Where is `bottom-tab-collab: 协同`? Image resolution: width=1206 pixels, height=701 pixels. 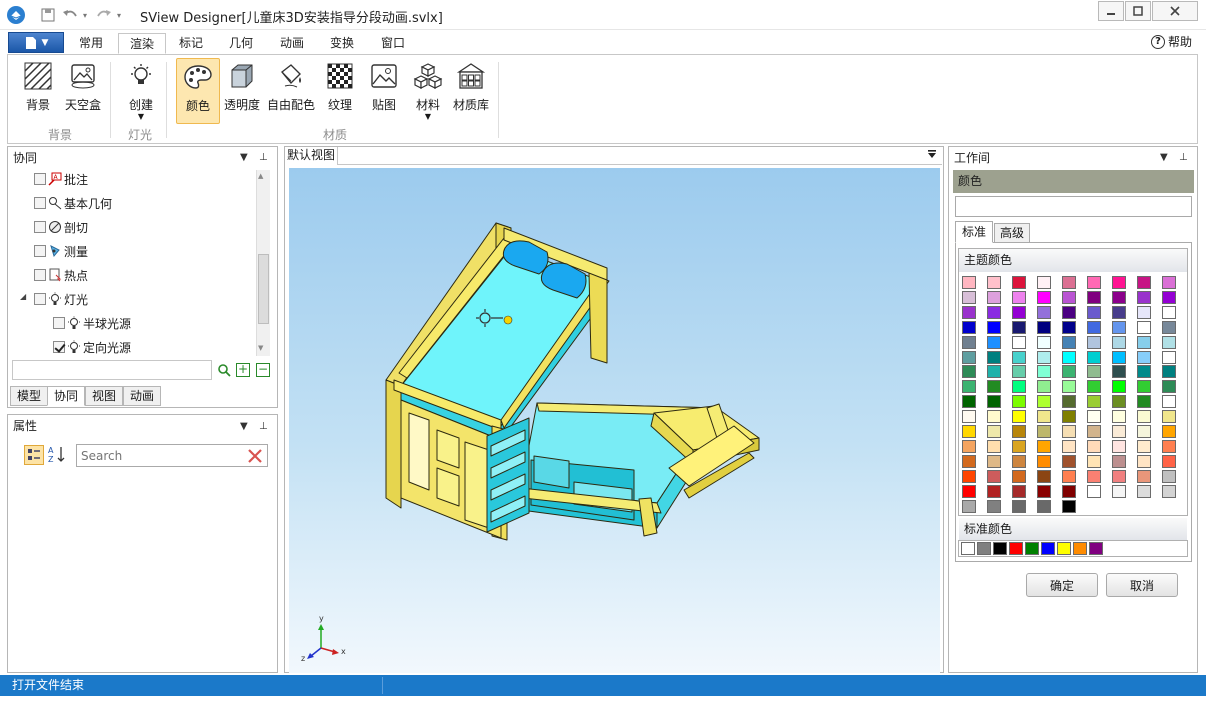
bottom-tab-collab: 协同 is located at coordinates (66, 396).